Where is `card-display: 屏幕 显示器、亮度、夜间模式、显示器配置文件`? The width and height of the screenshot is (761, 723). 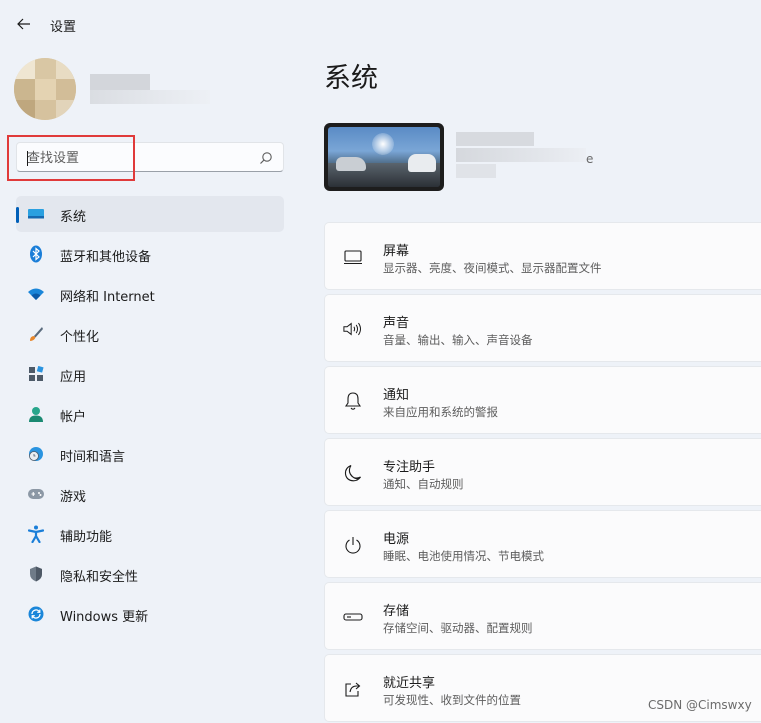
card-display: 屏幕 显示器、亮度、夜间模式、显示器配置文件 is located at coordinates (542, 256).